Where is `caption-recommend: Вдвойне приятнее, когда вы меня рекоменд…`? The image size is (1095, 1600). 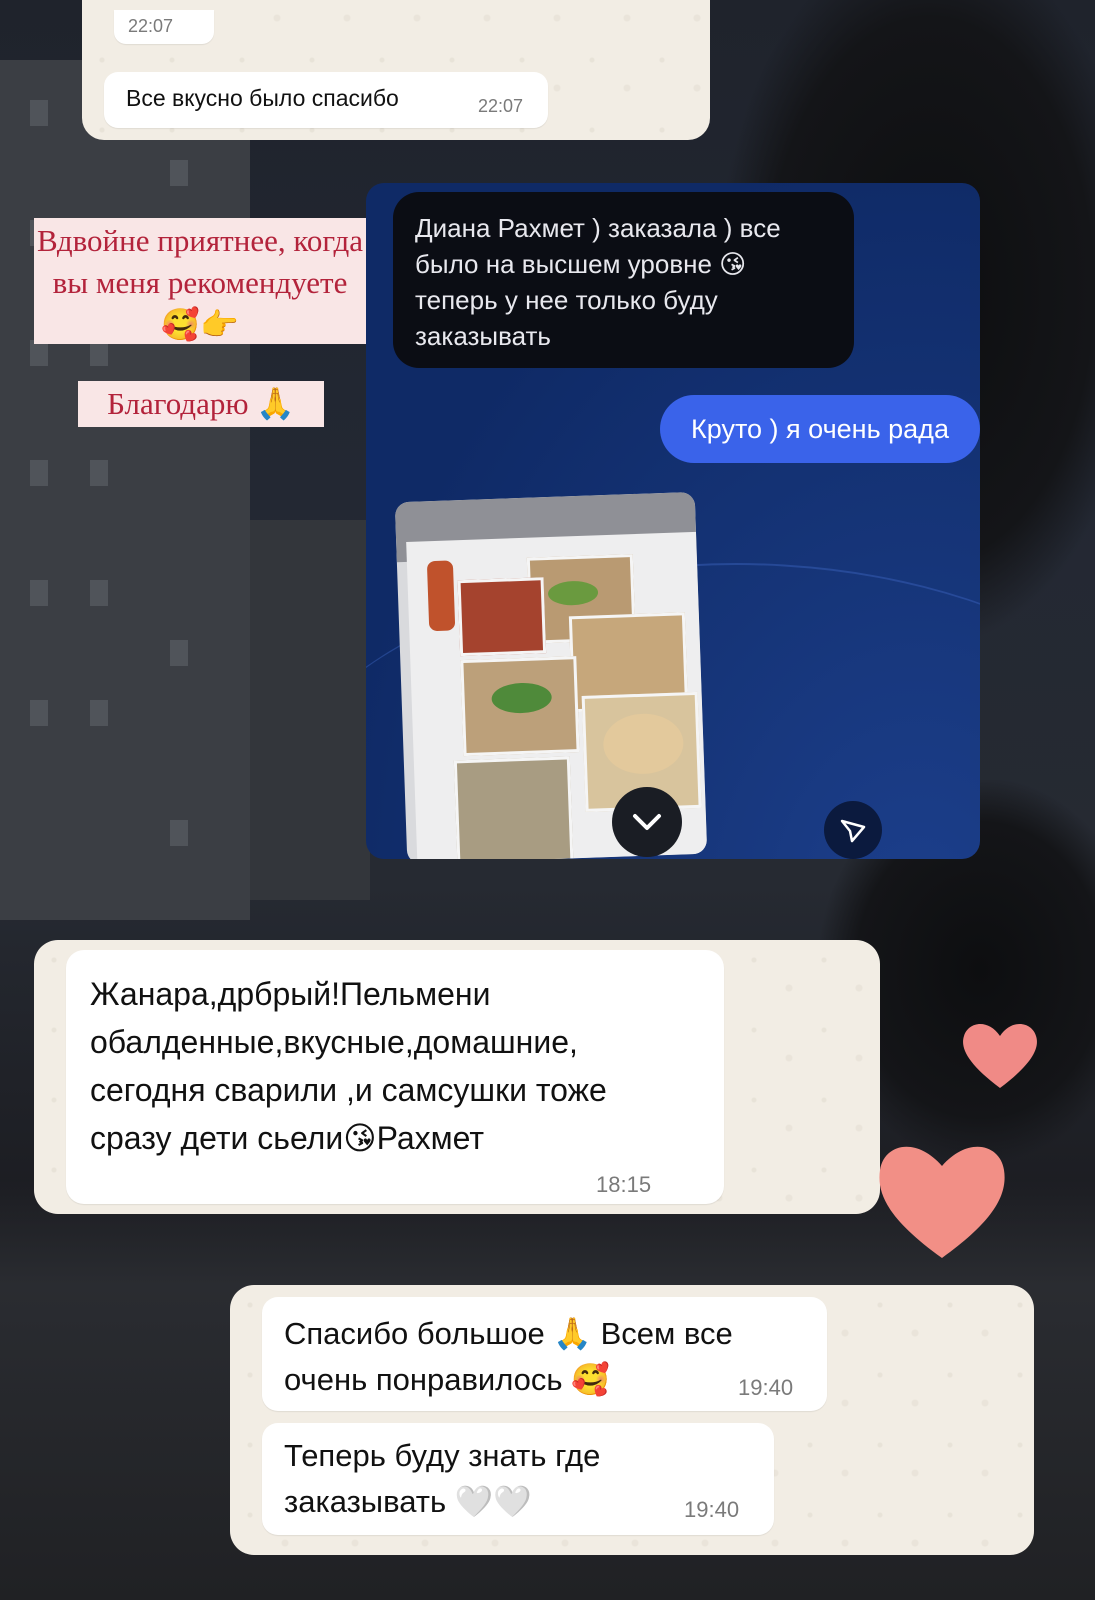
caption-recommend: Вдвойне приятнее, когда вы меня рекоменд… is located at coordinates (200, 281).